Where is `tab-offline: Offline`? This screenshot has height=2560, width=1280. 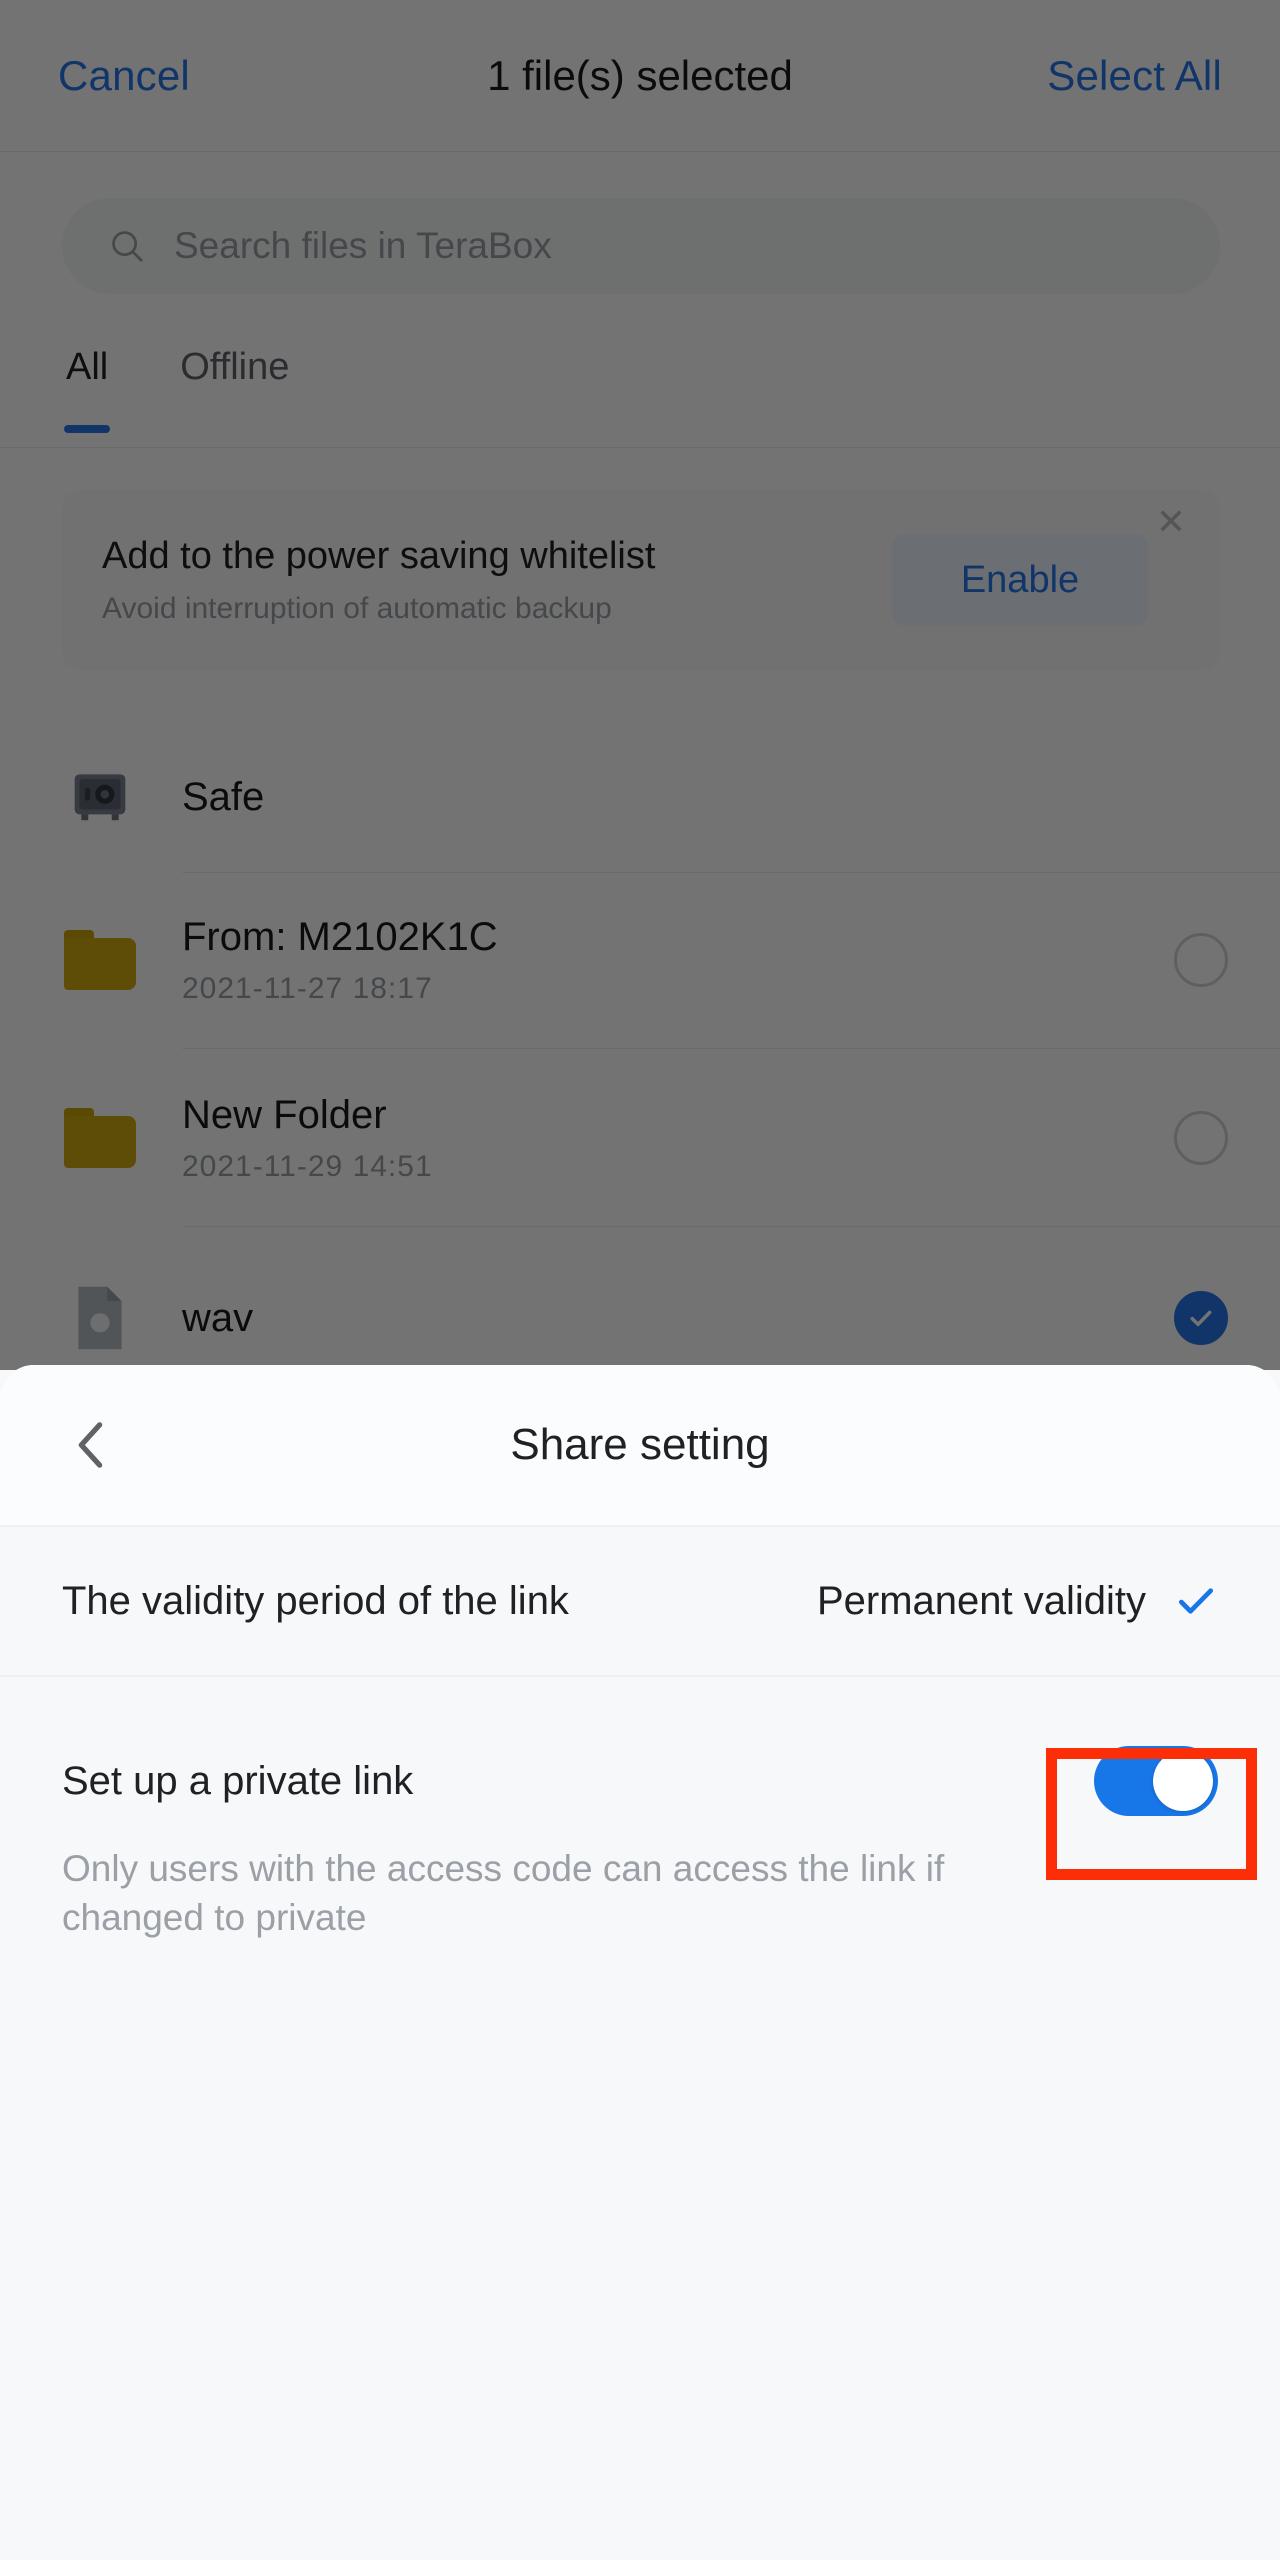 tab-offline: Offline is located at coordinates (234, 364).